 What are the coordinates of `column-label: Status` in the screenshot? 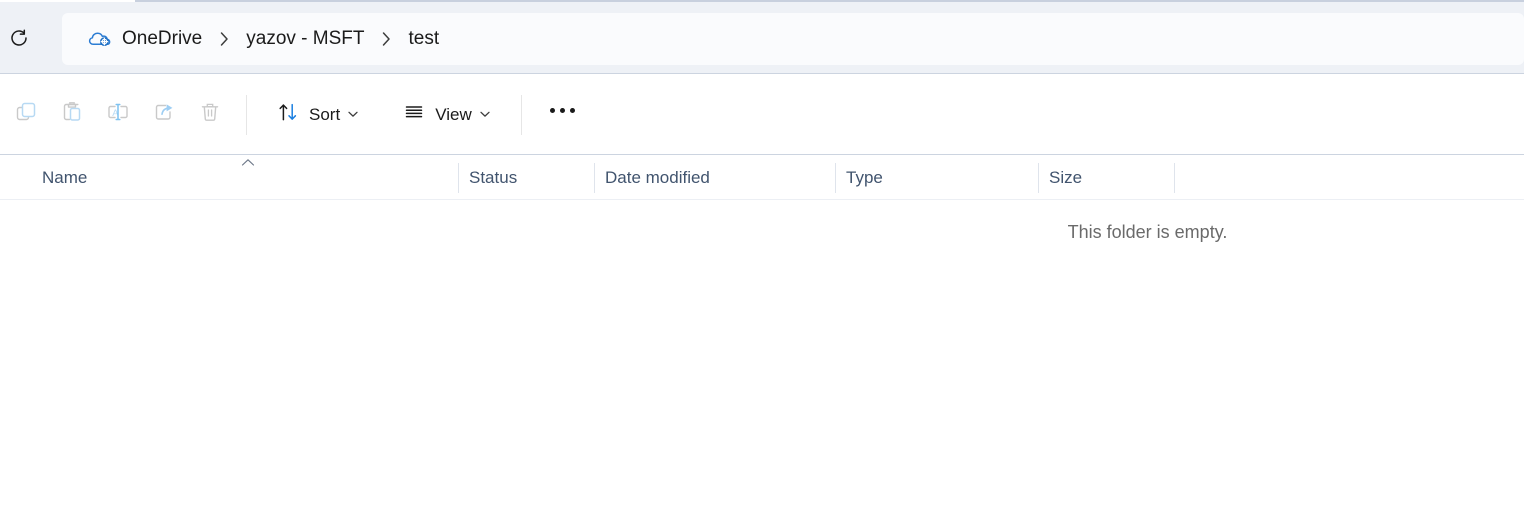 It's located at (493, 177).